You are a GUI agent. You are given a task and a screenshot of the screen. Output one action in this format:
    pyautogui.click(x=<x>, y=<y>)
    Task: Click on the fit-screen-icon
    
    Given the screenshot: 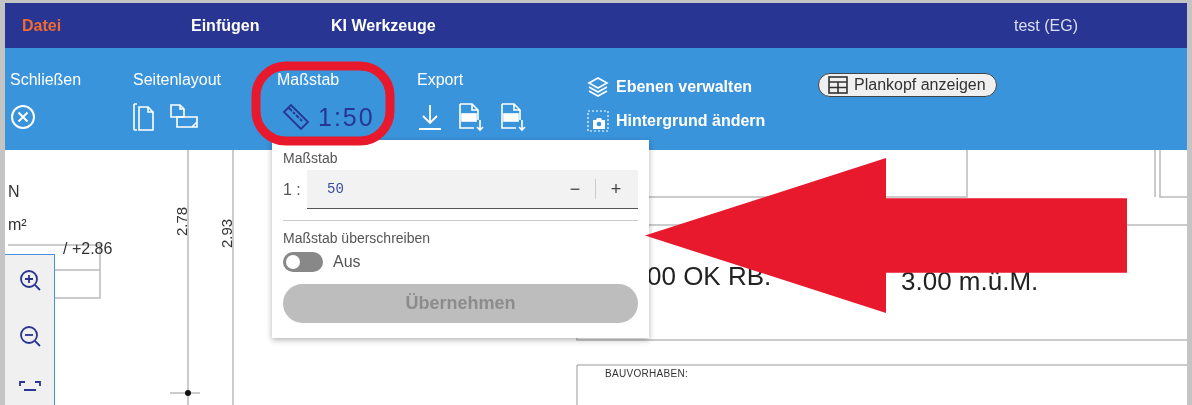 What is the action you would take?
    pyautogui.click(x=29, y=386)
    